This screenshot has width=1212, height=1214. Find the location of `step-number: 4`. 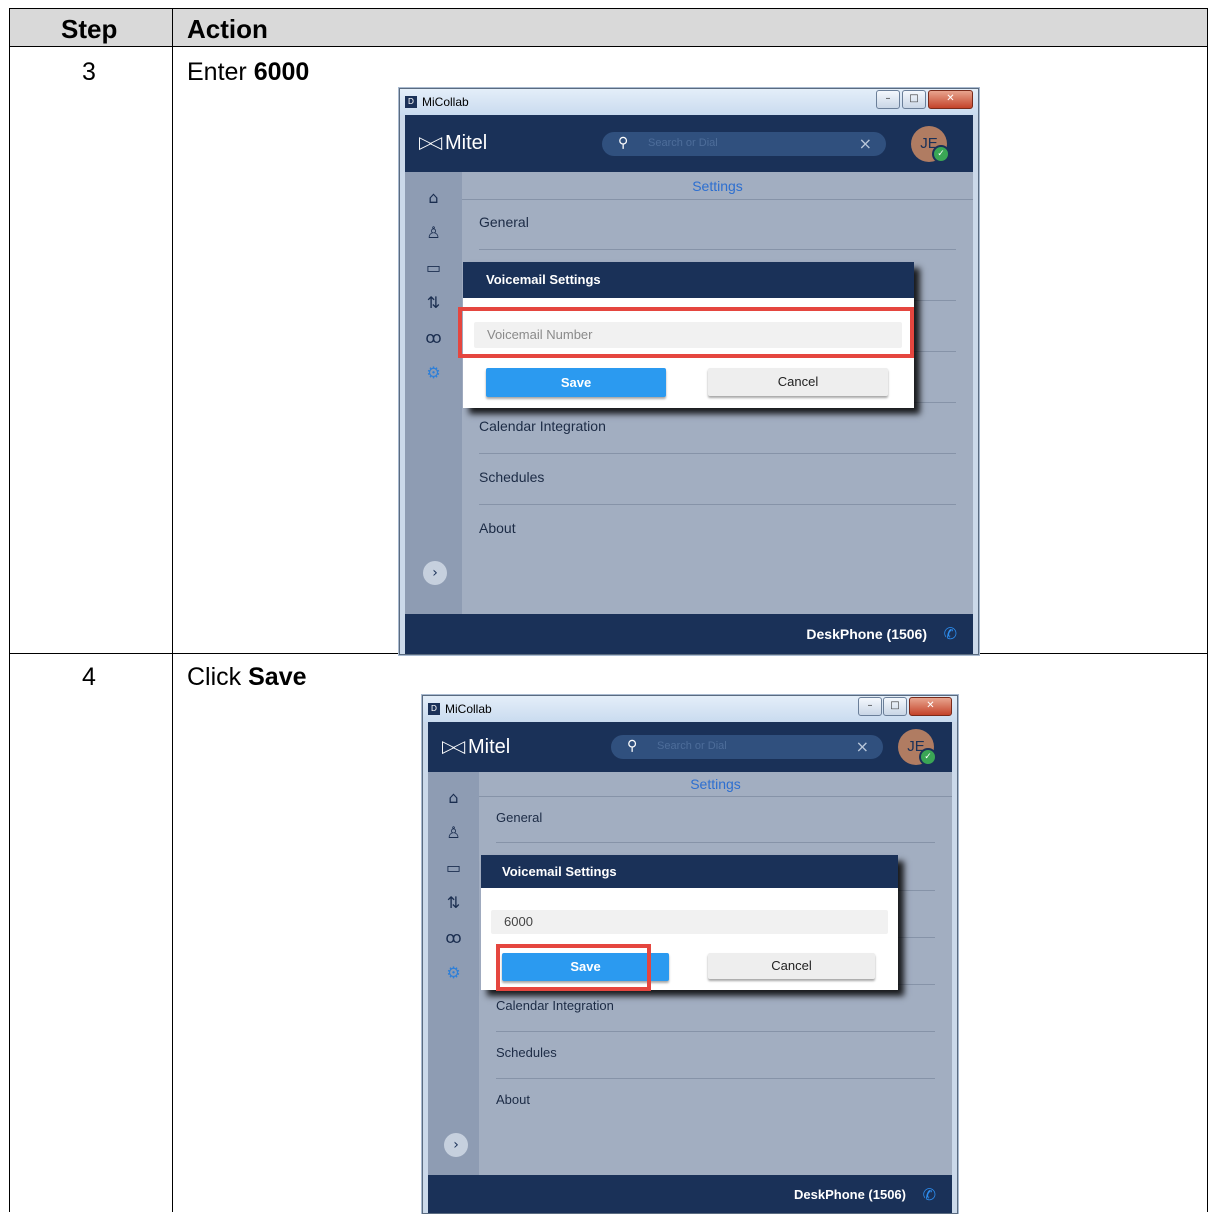

step-number: 4 is located at coordinates (89, 677).